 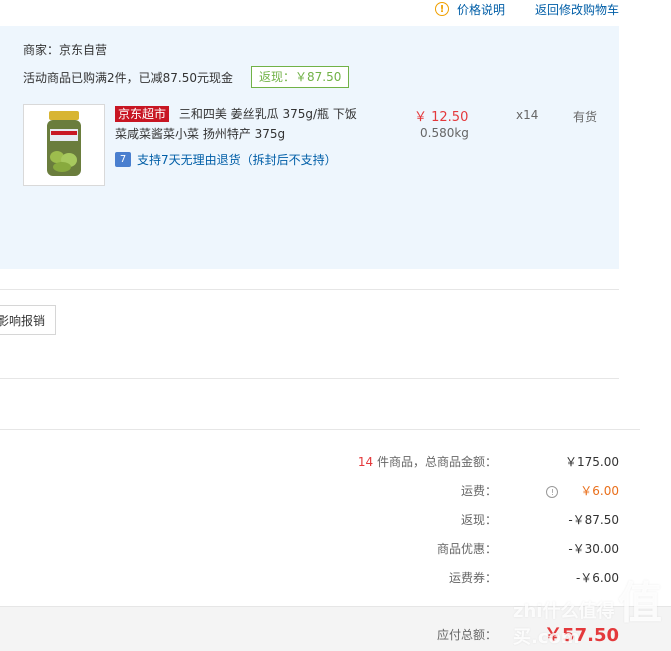 I want to click on price-info-label: 价格说明, so click(x=480, y=9).